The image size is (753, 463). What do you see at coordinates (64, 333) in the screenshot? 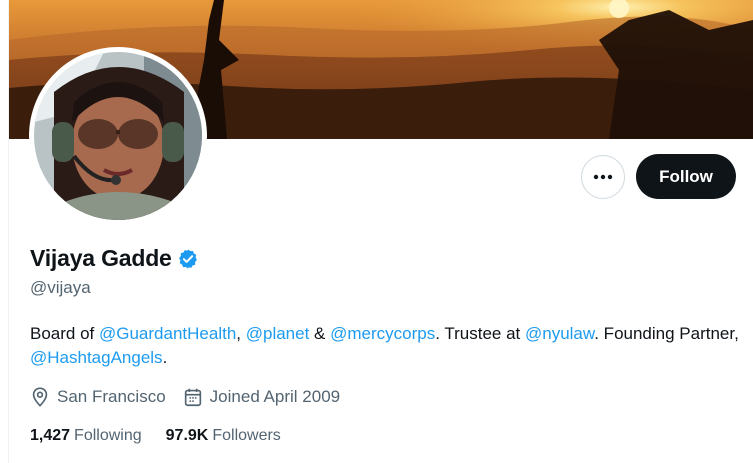
I see `bio-text: Board of` at bounding box center [64, 333].